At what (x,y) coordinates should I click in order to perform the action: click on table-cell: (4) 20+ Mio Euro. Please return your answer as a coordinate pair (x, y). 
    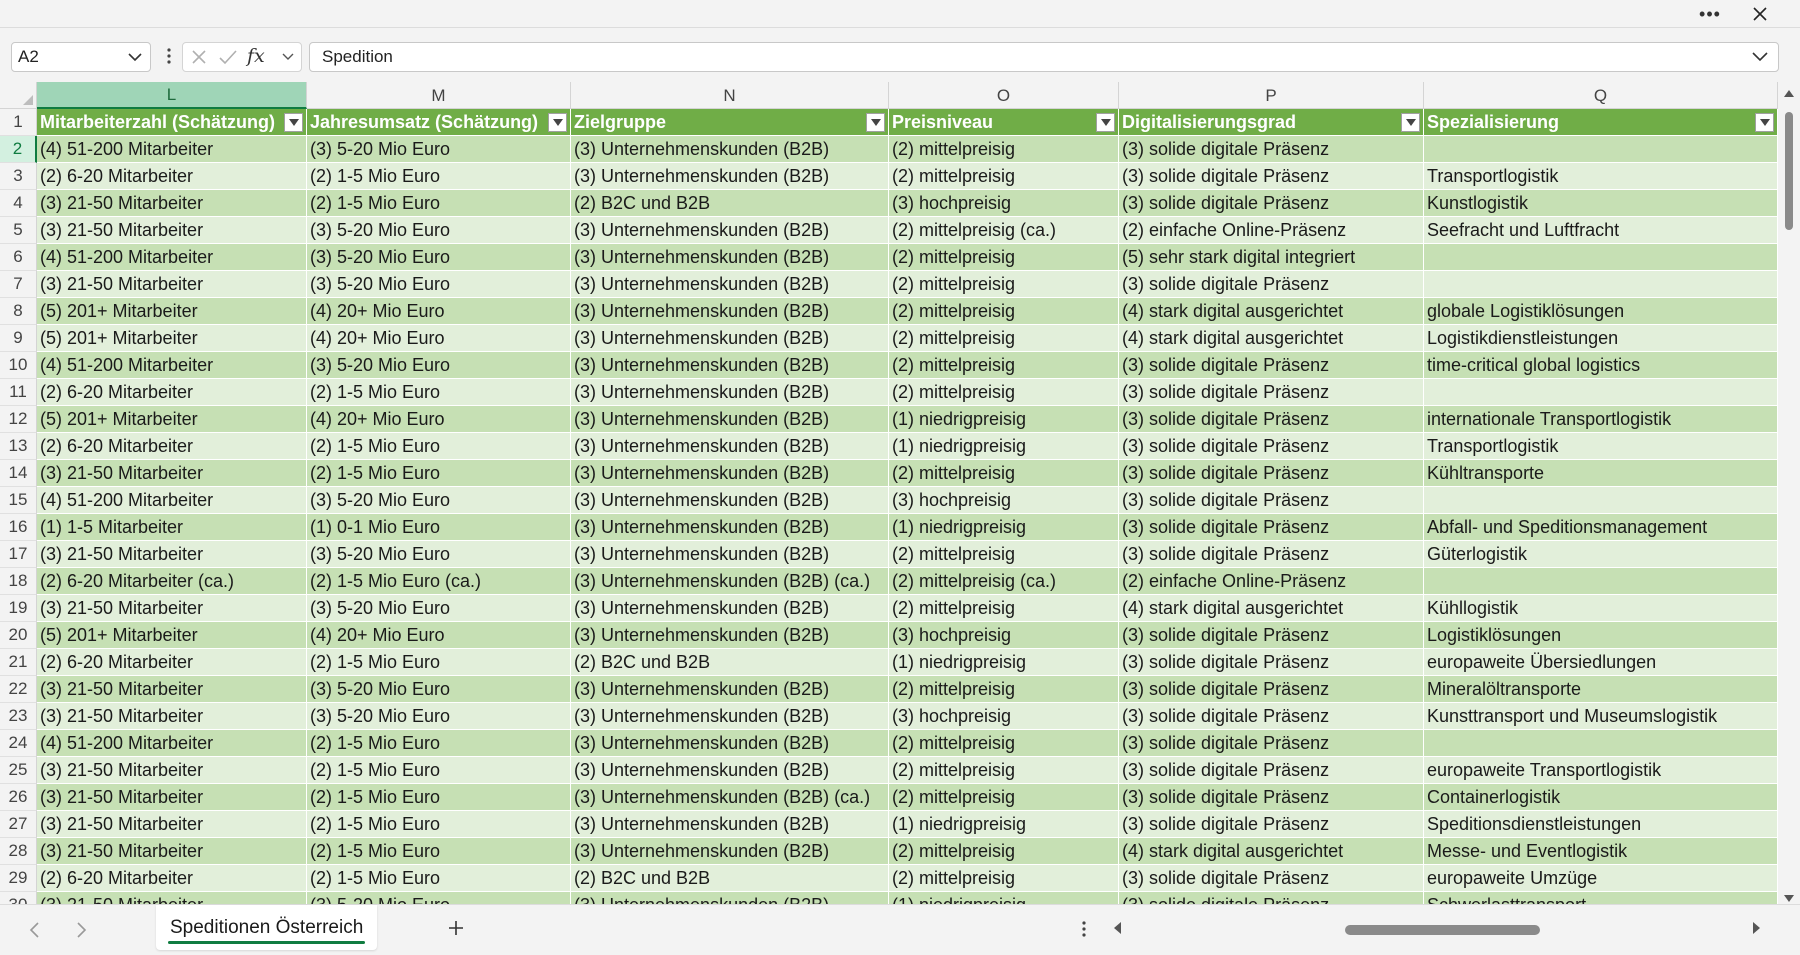
    Looking at the image, I should click on (439, 338).